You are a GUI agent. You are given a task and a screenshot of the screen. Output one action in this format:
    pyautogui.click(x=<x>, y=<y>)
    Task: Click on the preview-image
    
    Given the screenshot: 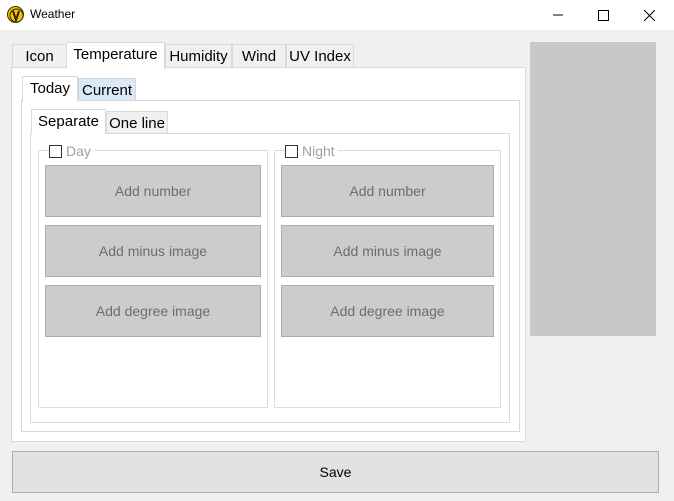 What is the action you would take?
    pyautogui.click(x=593, y=189)
    